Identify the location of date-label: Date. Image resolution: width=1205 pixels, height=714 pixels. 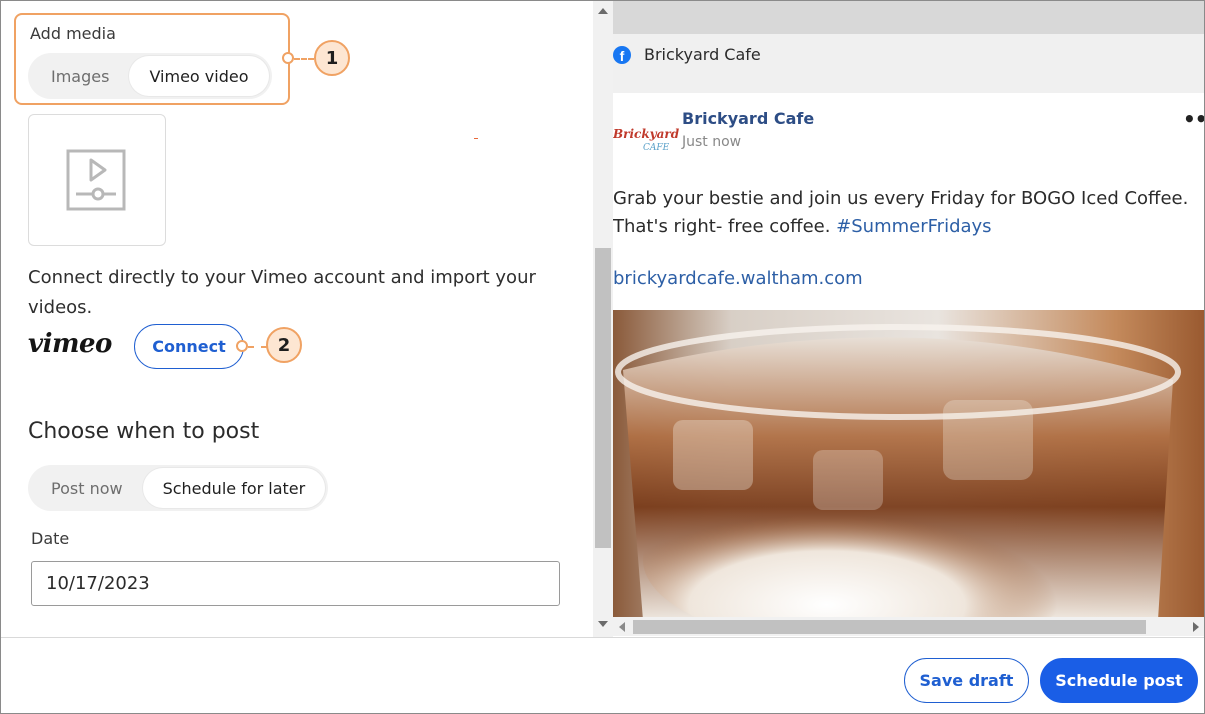
(50, 538).